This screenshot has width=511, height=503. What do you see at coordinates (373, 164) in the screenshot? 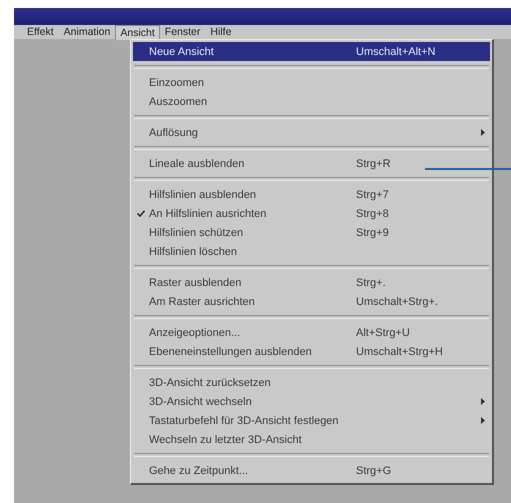
I see `shortcut-text: Strg+R` at bounding box center [373, 164].